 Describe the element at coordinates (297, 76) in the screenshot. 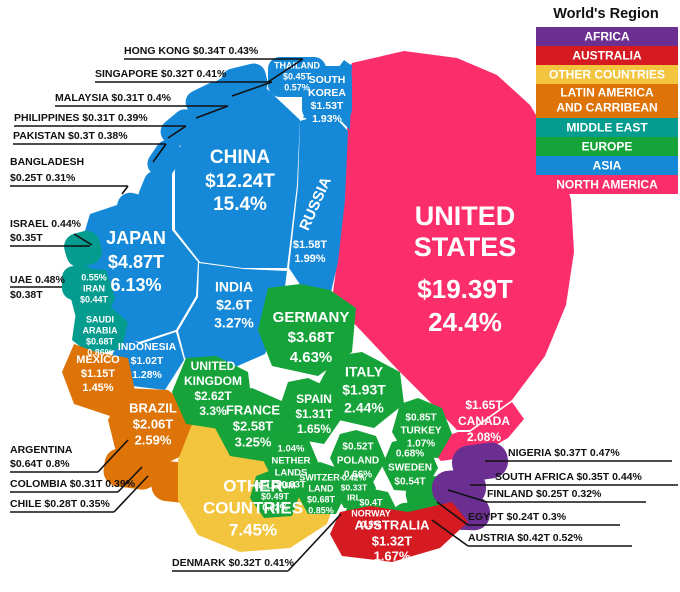

I see `svg-text: $0.45T` at that location.